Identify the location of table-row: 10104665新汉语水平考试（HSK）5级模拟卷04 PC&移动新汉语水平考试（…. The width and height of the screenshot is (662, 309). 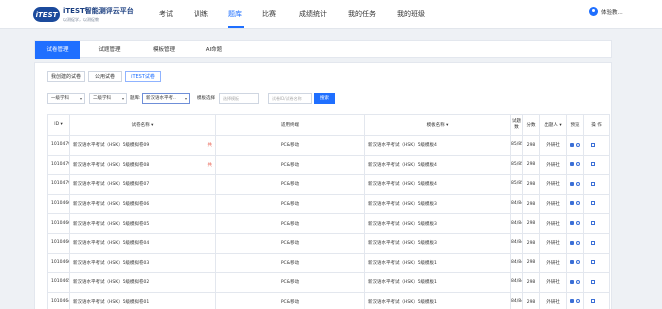
(328, 243).